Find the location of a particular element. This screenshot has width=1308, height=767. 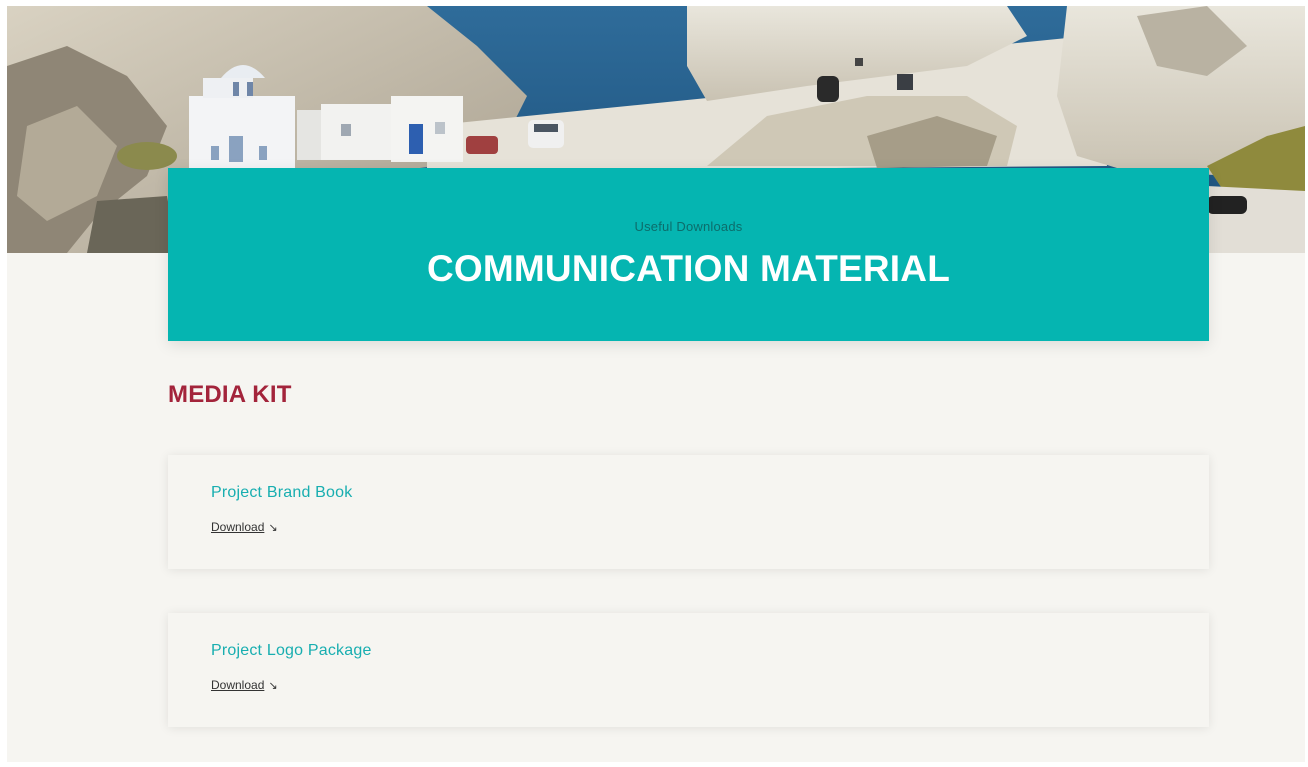

card-title: Project Logo Package is located at coordinates (291, 650).